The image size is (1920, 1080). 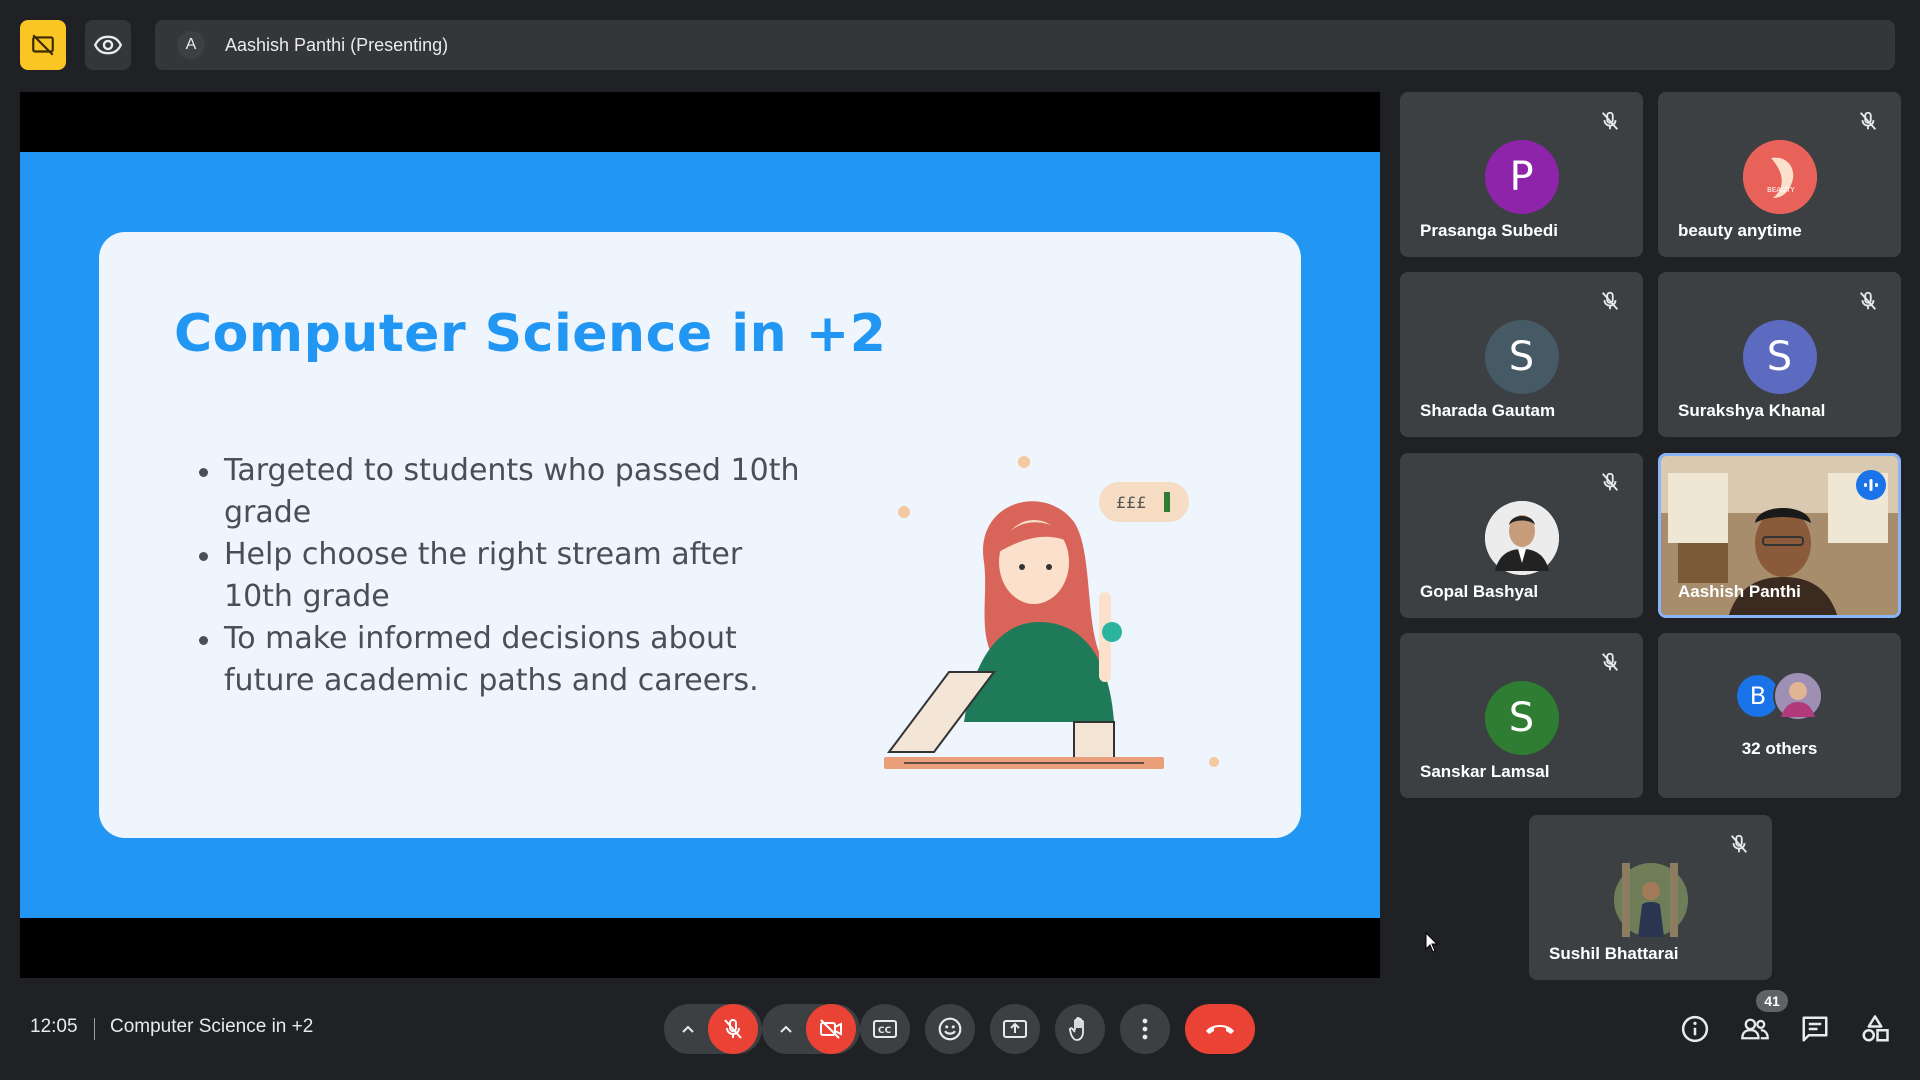 I want to click on divider, so click(x=94, y=1029).